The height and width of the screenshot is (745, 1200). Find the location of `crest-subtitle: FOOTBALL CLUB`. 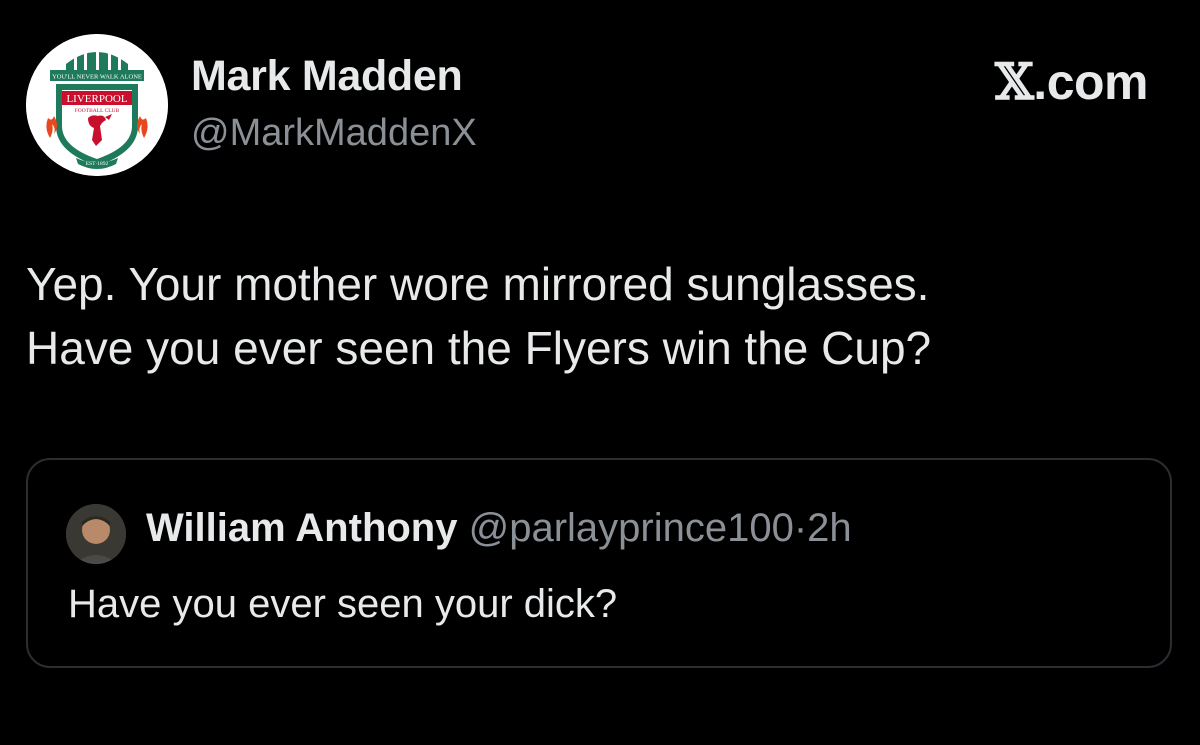

crest-subtitle: FOOTBALL CLUB is located at coordinates (97, 111).